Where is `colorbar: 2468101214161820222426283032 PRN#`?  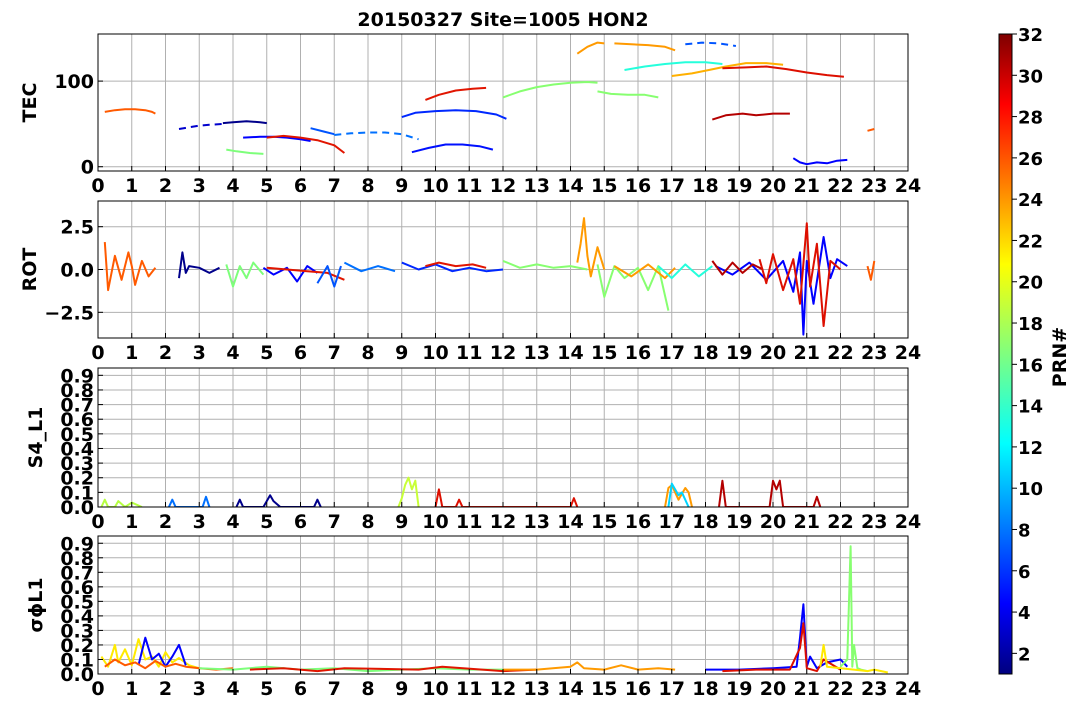 colorbar: 2468101214161820222426283032 PRN# is located at coordinates (1034, 350).